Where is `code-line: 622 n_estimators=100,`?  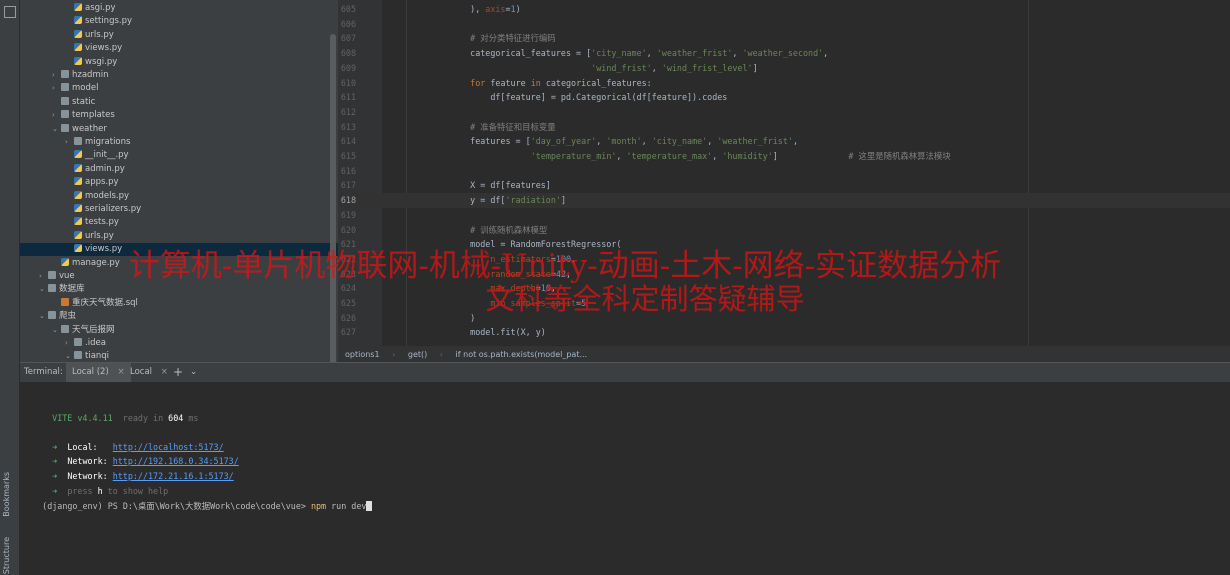 code-line: 622 n_estimators=100, is located at coordinates (784, 259).